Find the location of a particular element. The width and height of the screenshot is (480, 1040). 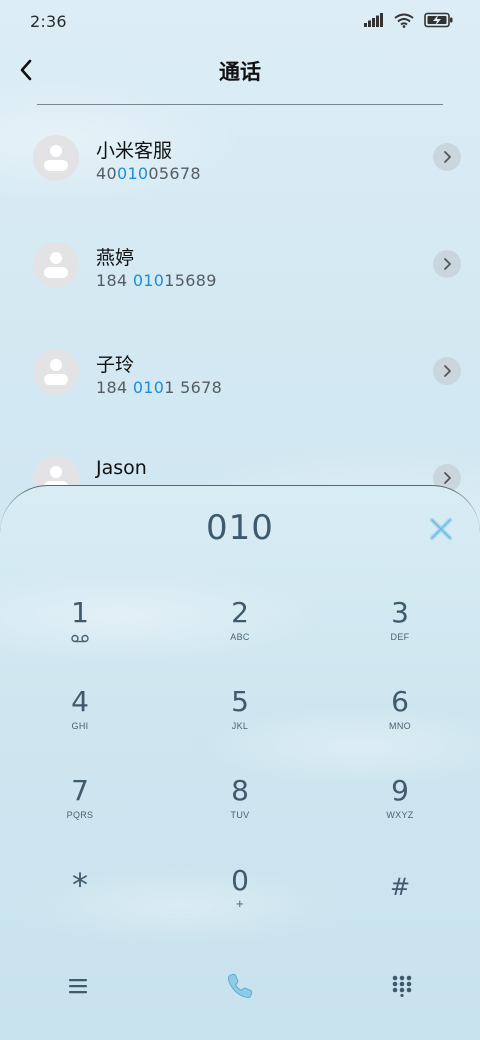

number-part: 40 is located at coordinates (106, 173).